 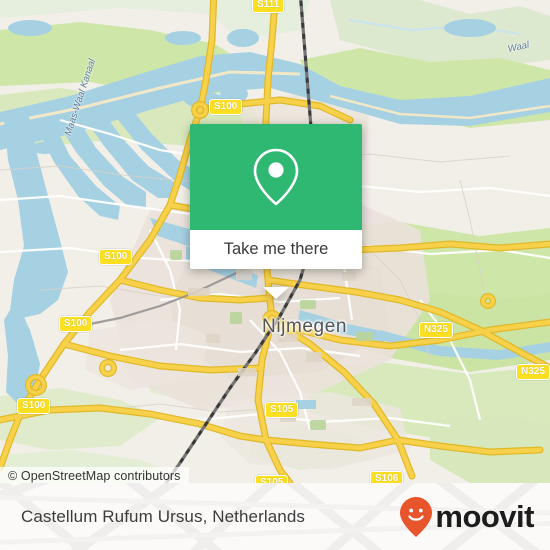 I want to click on take-me-there-button: Take me there, so click(x=276, y=249).